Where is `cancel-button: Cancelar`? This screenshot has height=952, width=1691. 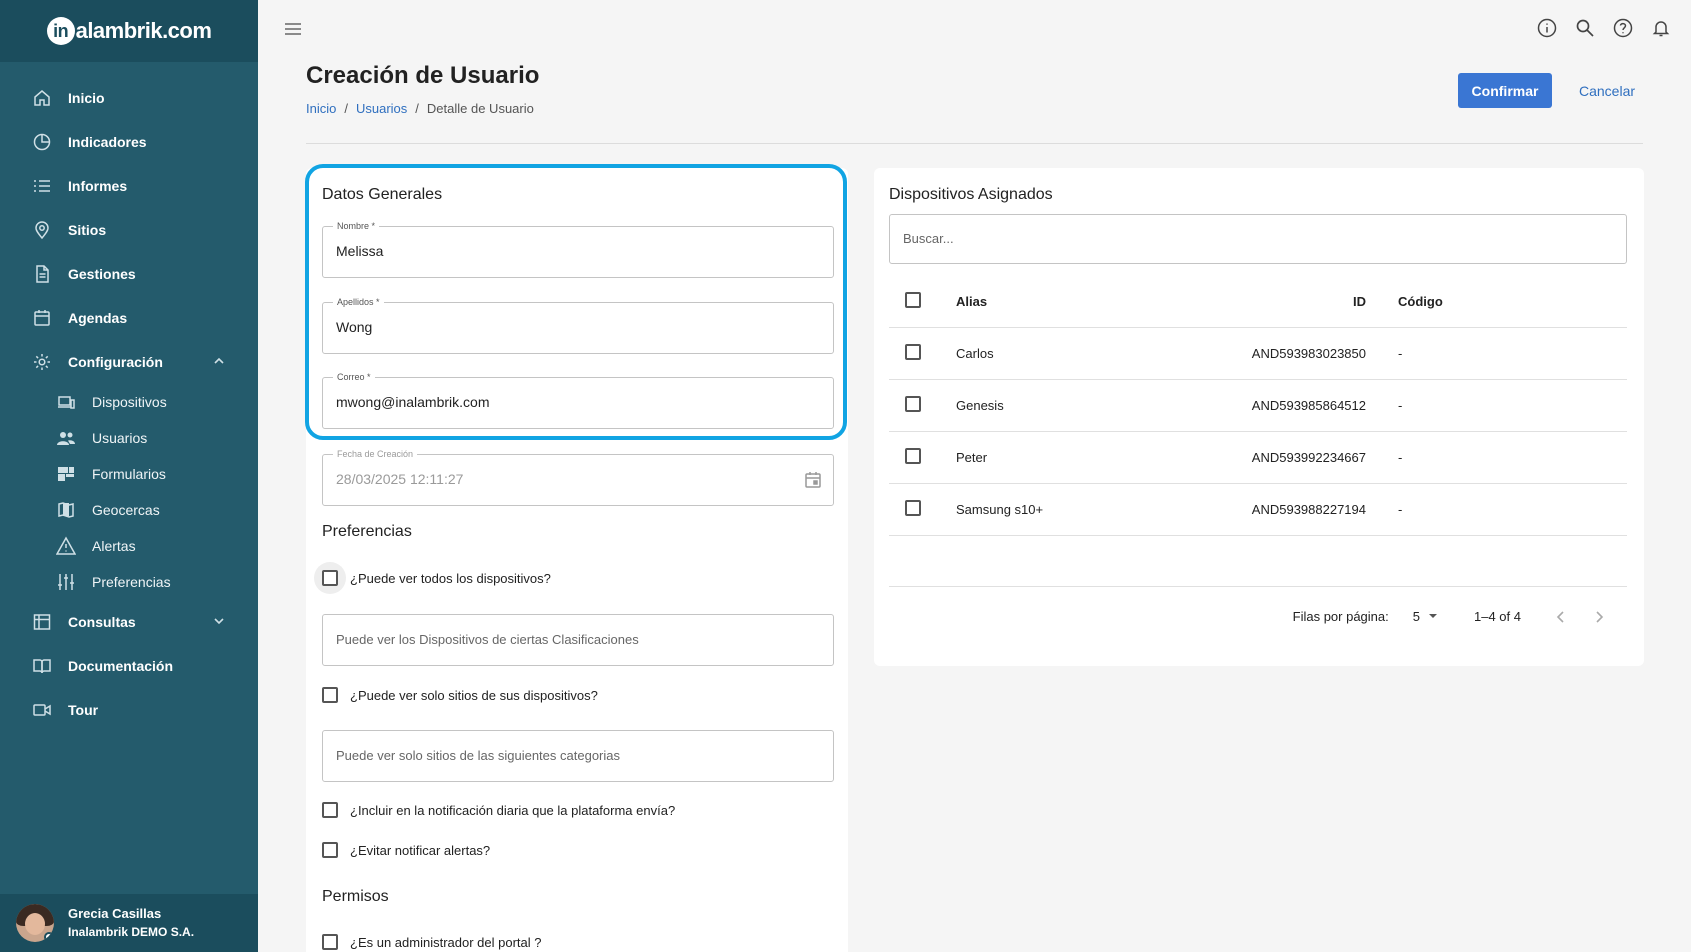
cancel-button: Cancelar is located at coordinates (1607, 90).